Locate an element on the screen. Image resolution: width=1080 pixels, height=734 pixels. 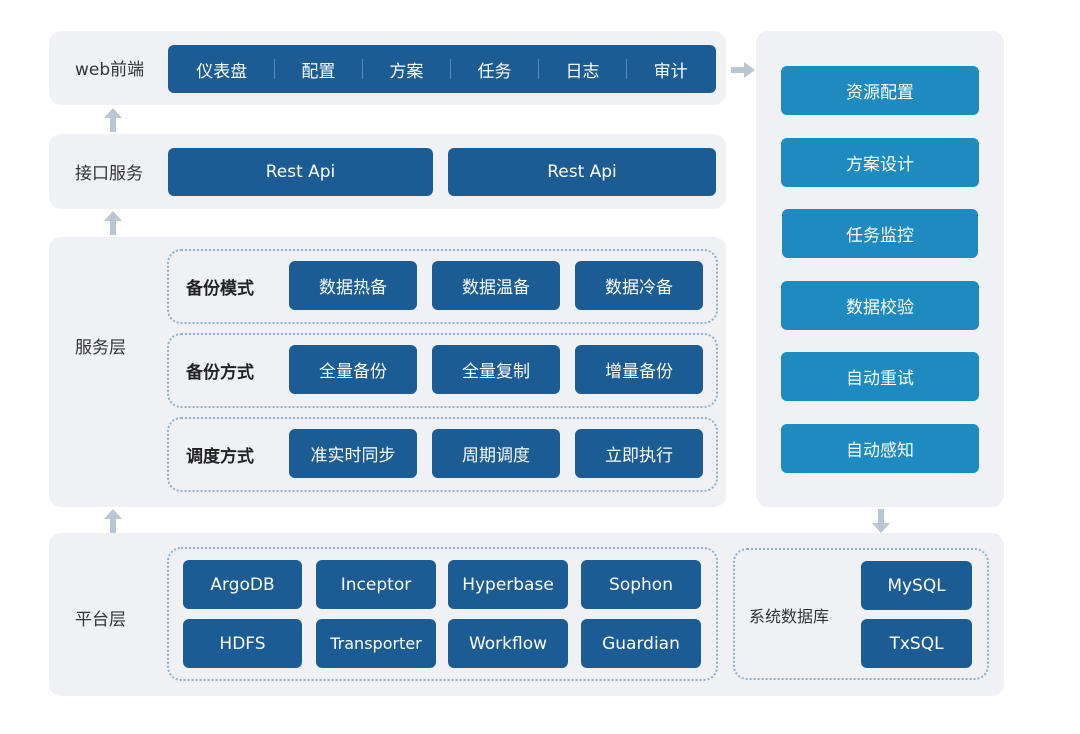
full-backup-button: 全量备份 is located at coordinates (353, 369).